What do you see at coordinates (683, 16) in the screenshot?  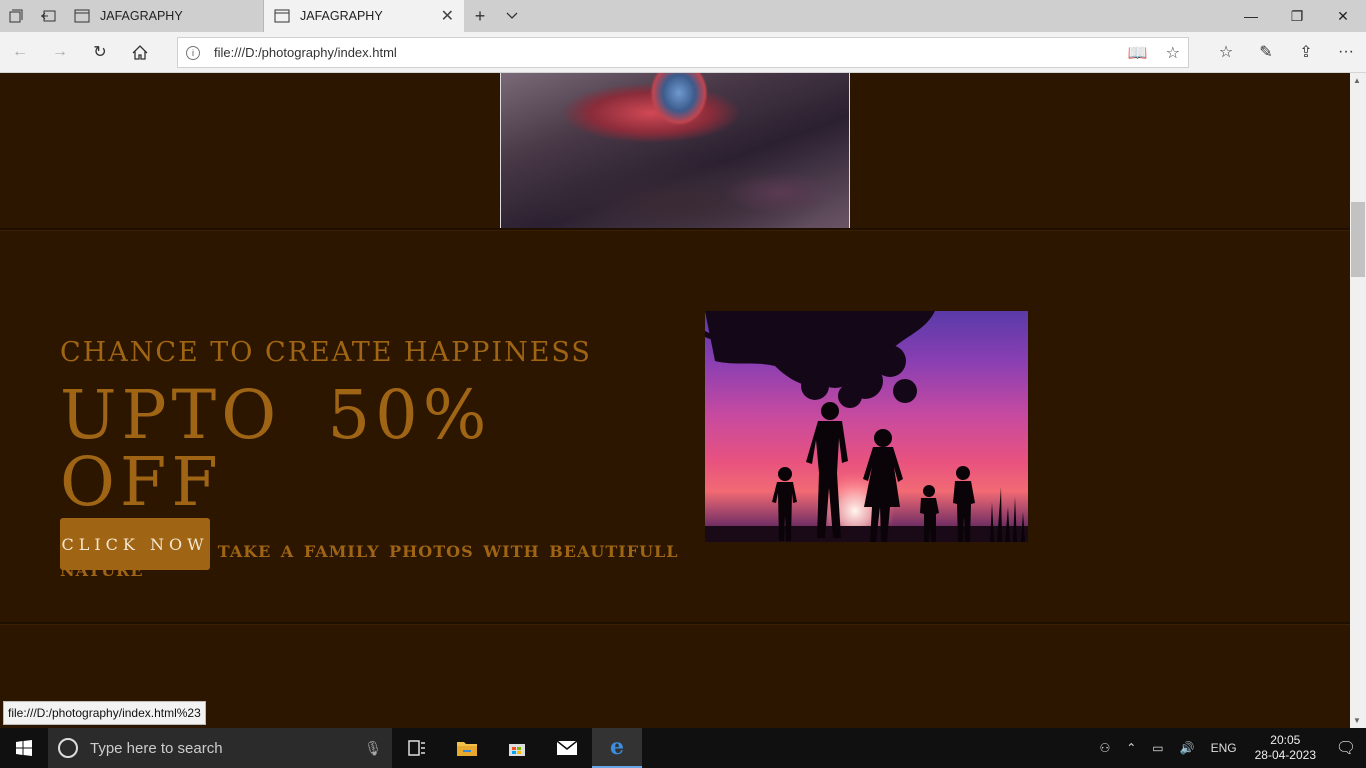 I see `tab-bar: JAFAGRAPHY JAFAGRAPHY ✕ + — ❐ ✕` at bounding box center [683, 16].